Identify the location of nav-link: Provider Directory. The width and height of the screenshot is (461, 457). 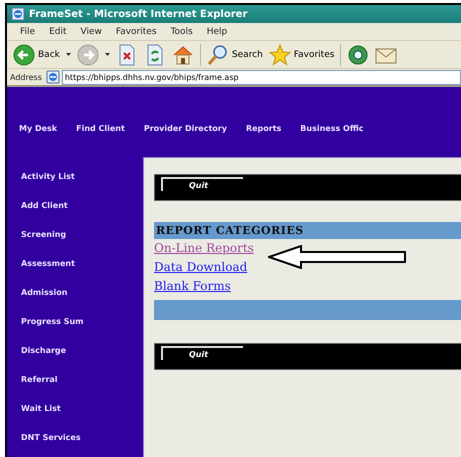
(185, 128).